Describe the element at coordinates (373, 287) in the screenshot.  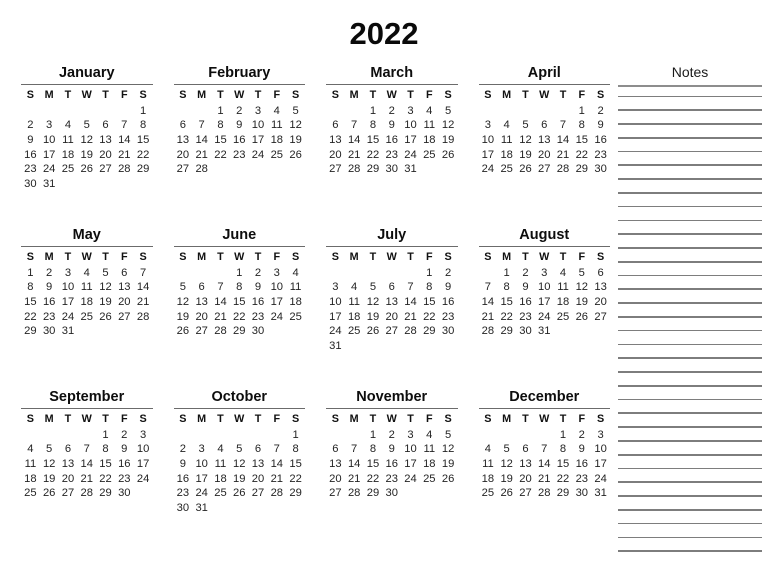
I see `day-cell: 5` at that location.